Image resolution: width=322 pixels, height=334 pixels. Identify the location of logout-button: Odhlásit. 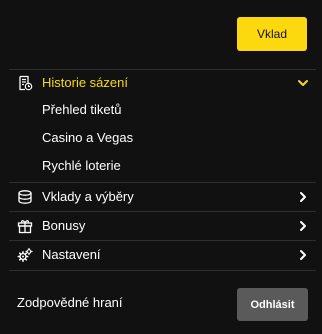
(272, 304).